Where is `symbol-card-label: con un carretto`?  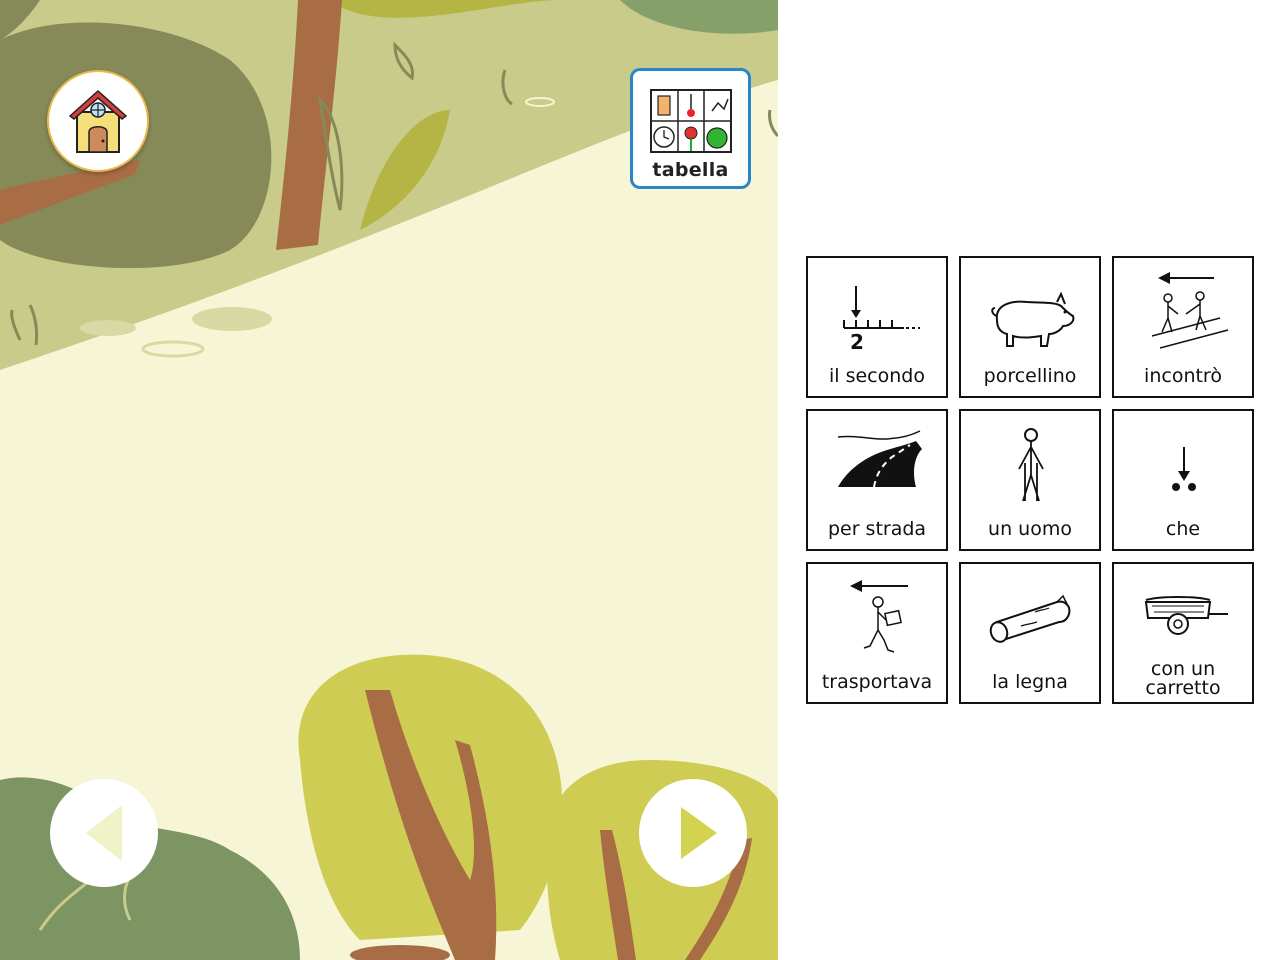
symbol-card-label: con un carretto is located at coordinates (1183, 678).